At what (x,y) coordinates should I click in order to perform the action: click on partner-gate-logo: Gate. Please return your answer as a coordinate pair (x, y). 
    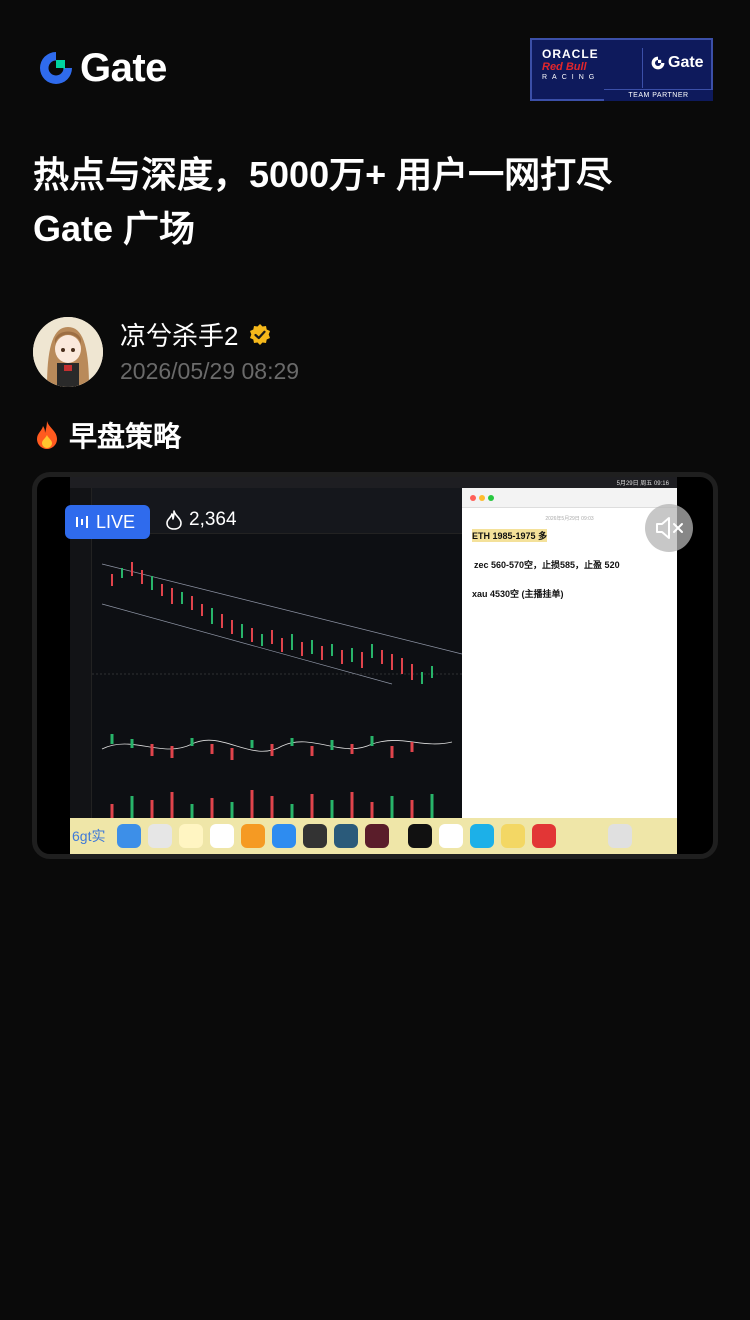
    Looking at the image, I should click on (677, 63).